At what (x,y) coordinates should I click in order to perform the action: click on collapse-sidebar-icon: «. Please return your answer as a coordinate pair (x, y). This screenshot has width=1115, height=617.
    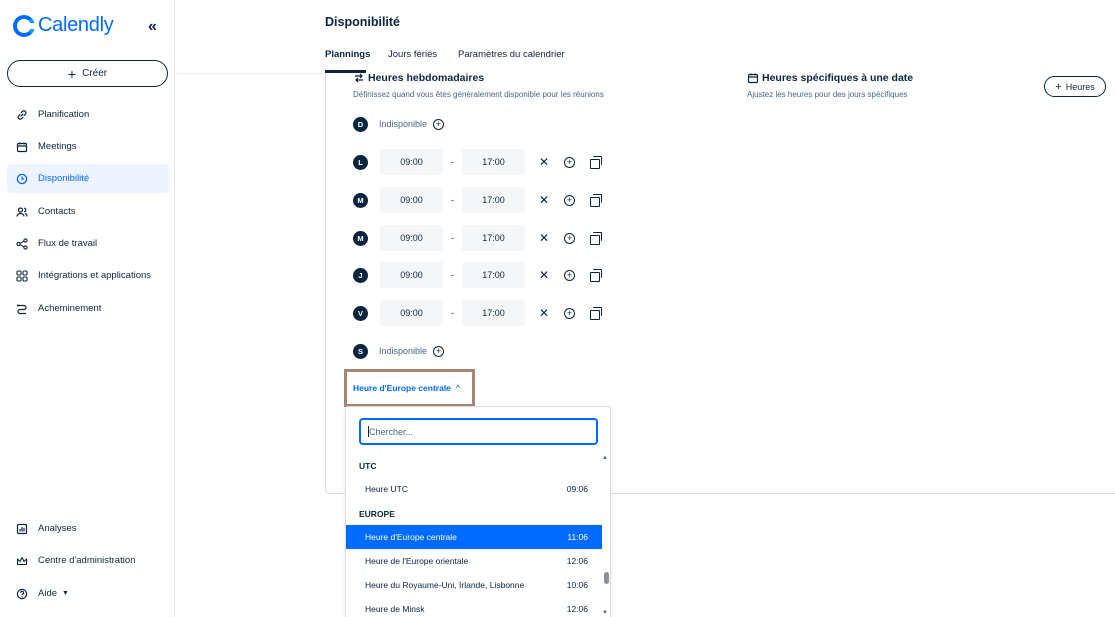
    Looking at the image, I should click on (152, 27).